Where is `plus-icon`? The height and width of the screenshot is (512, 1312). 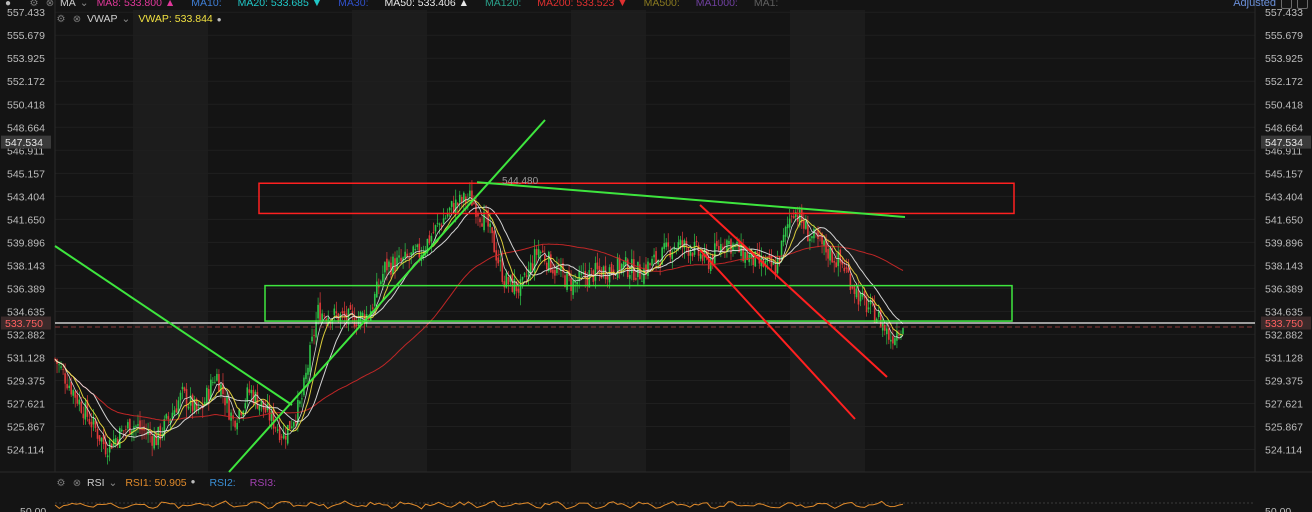
plus-icon is located at coordinates (1302, 4).